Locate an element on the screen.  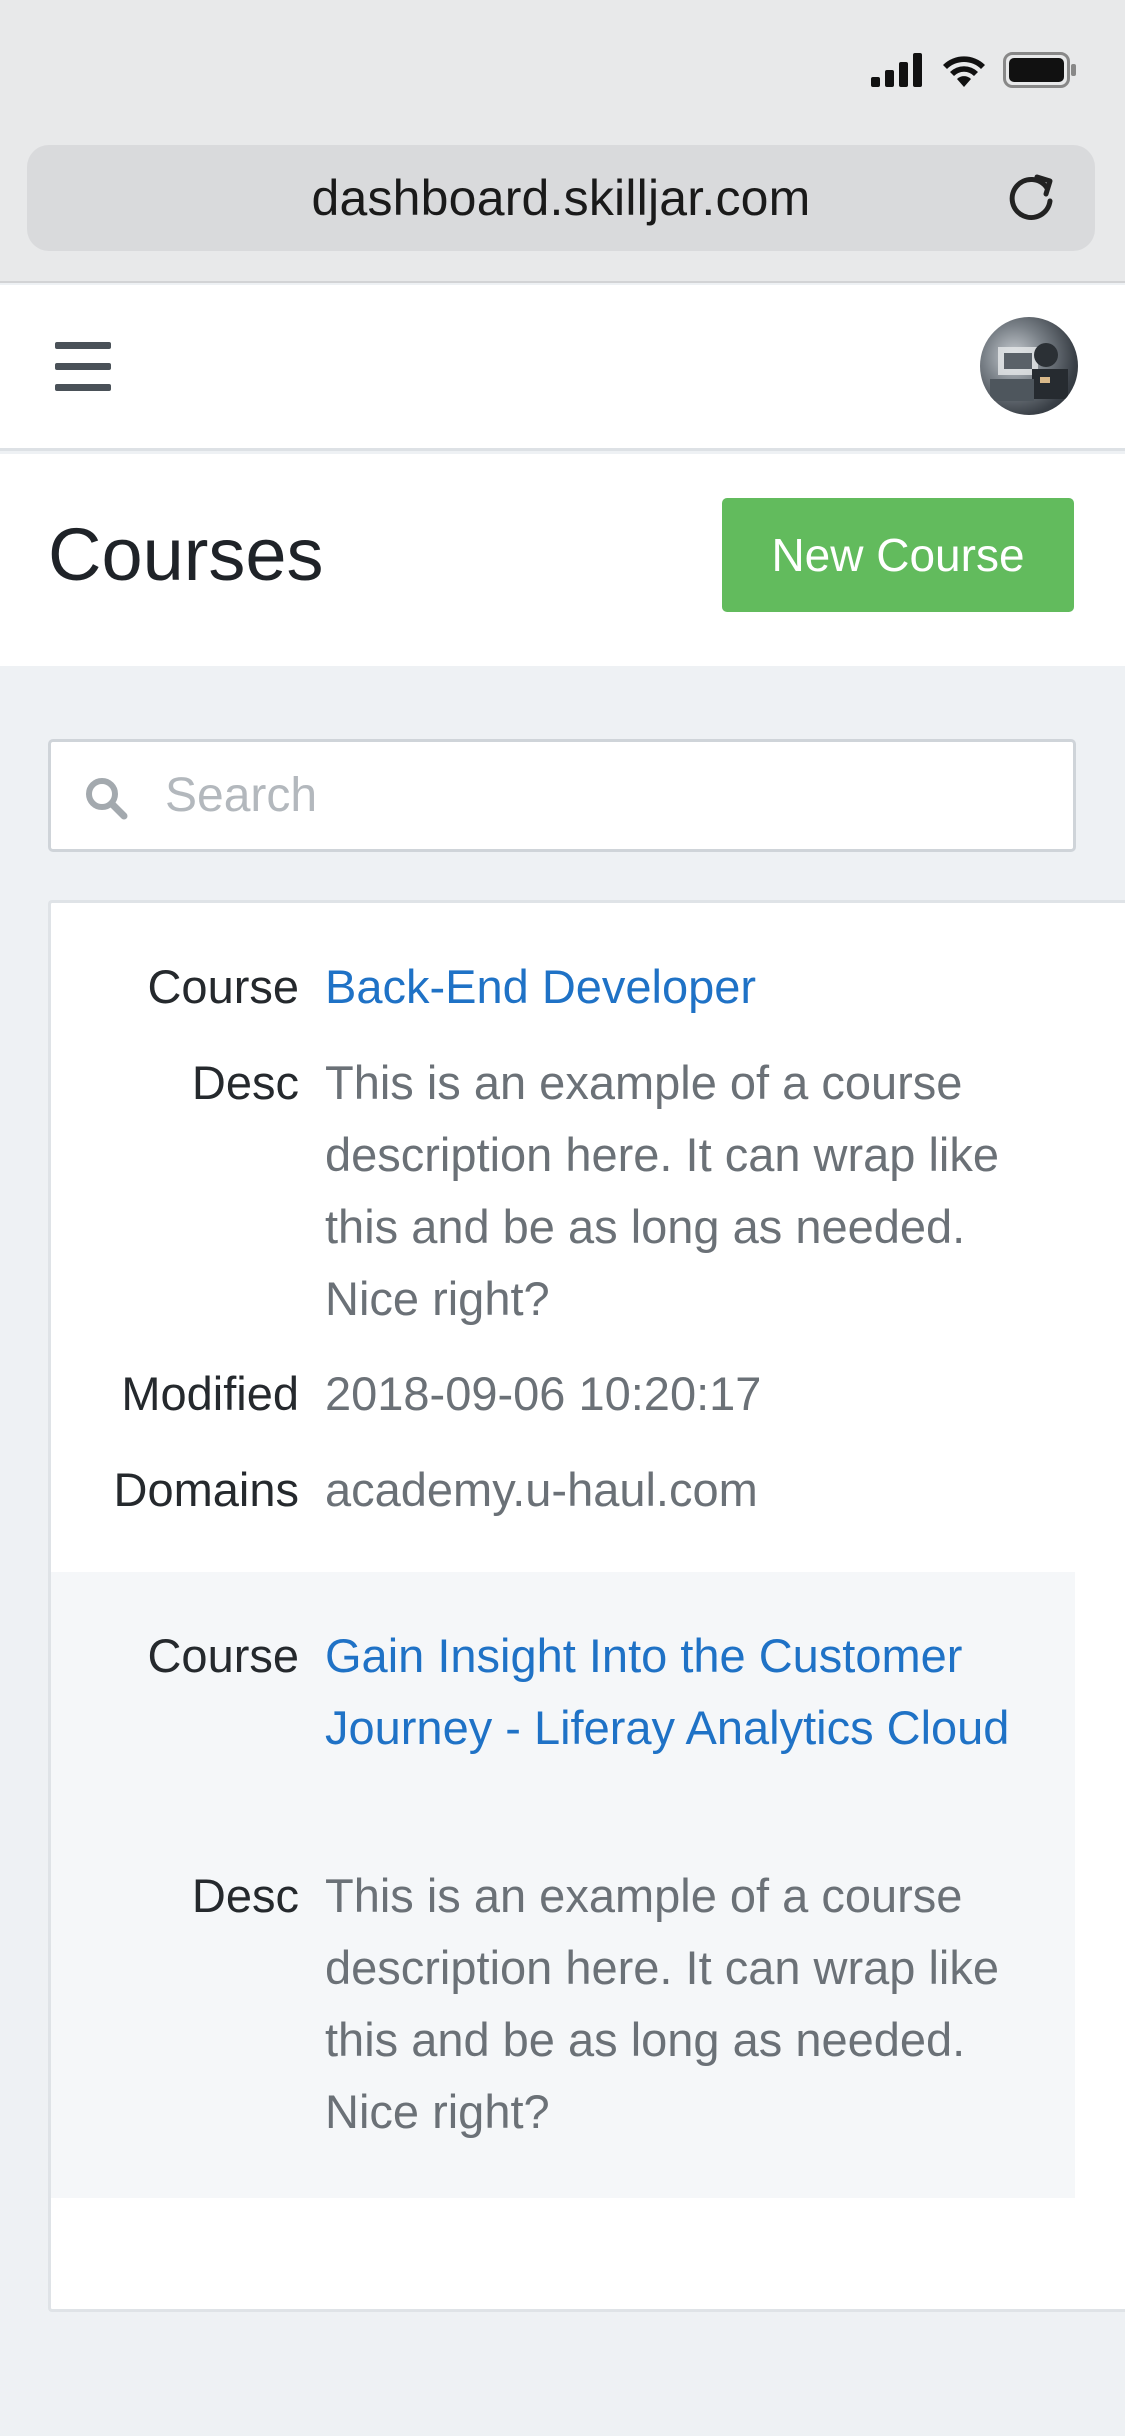
url-bar: dashboard.skilljar.com is located at coordinates (561, 198).